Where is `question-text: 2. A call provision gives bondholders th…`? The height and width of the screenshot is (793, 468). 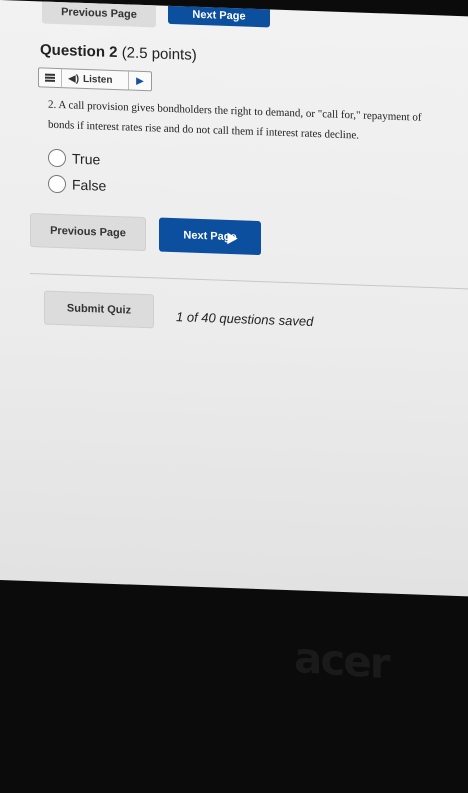 question-text: 2. A call provision gives bondholders th… is located at coordinates (258, 122).